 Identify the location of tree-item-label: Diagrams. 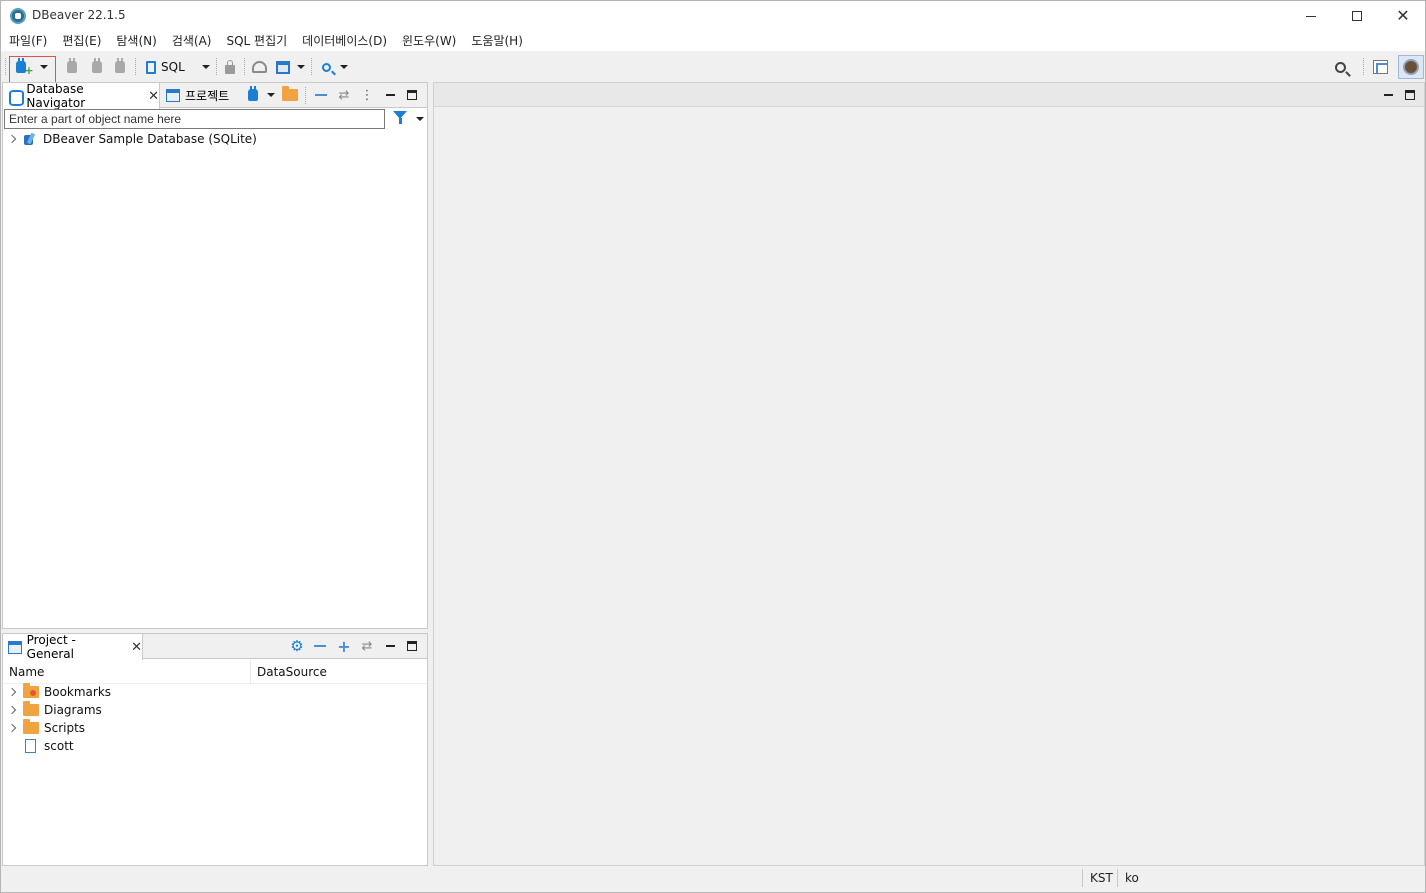
(73, 710).